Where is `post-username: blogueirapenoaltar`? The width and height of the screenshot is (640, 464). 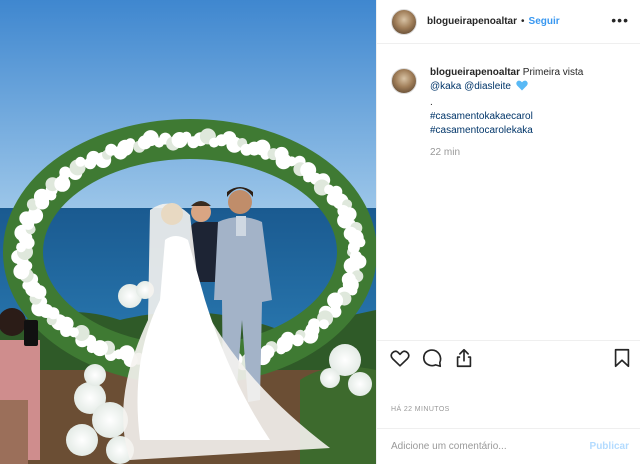 post-username: blogueirapenoaltar is located at coordinates (472, 21).